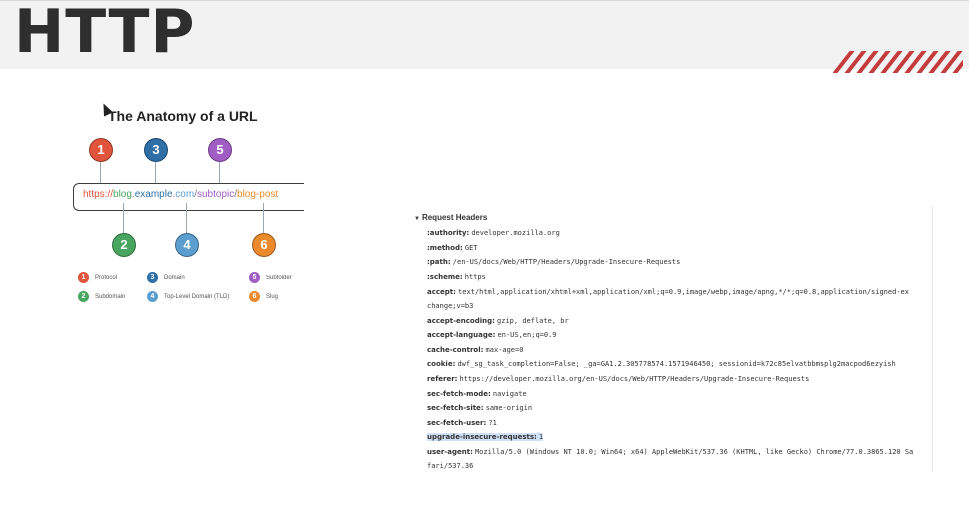  What do you see at coordinates (455, 350) in the screenshot?
I see `header-key: cache-control:` at bounding box center [455, 350].